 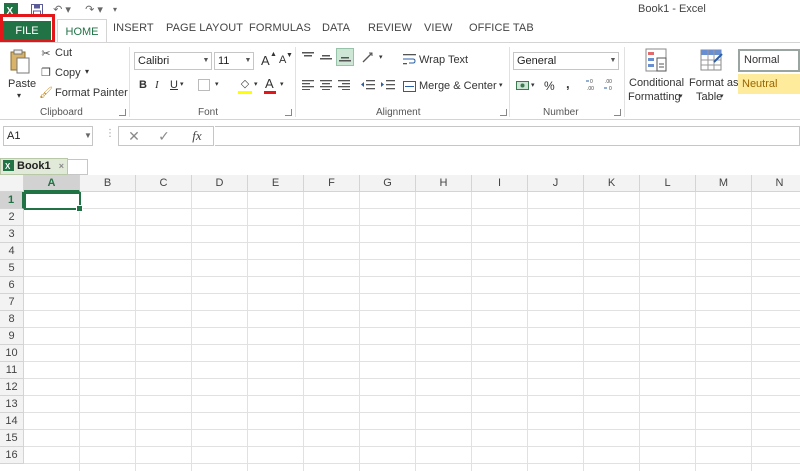 What do you see at coordinates (444, 183) in the screenshot?
I see `column-header: H` at bounding box center [444, 183].